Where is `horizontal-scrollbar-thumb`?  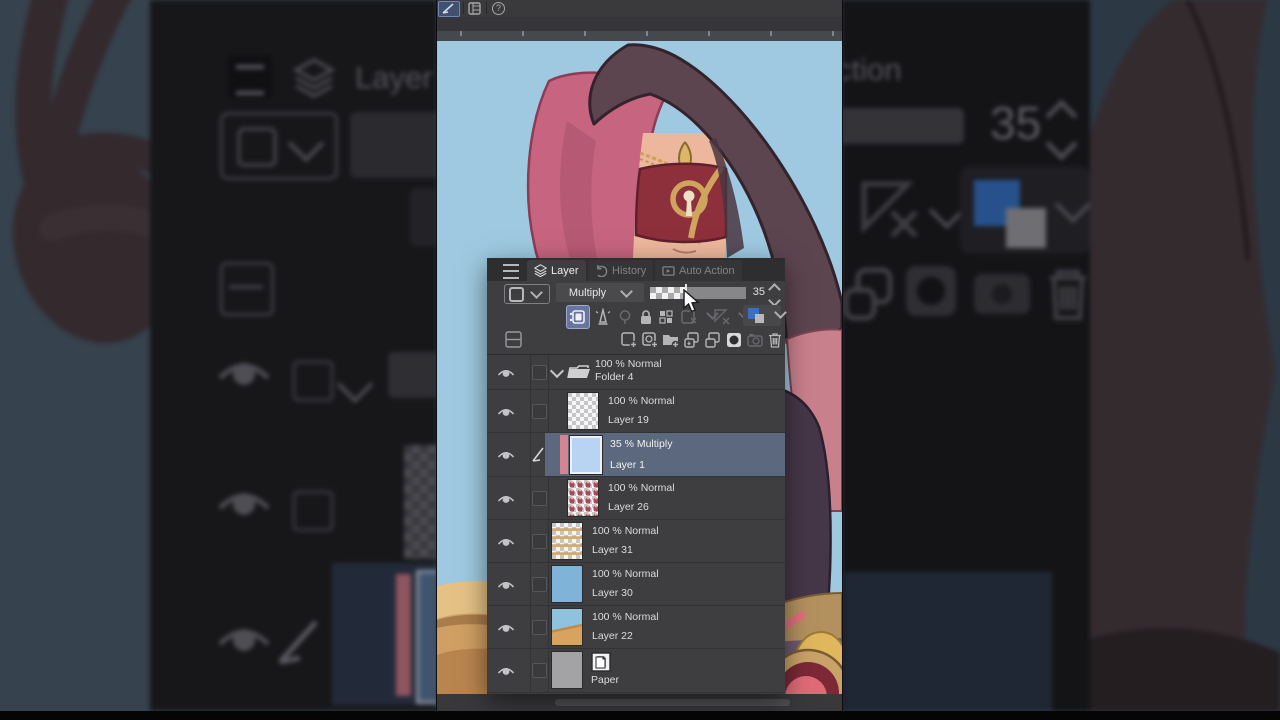 horizontal-scrollbar-thumb is located at coordinates (672, 702).